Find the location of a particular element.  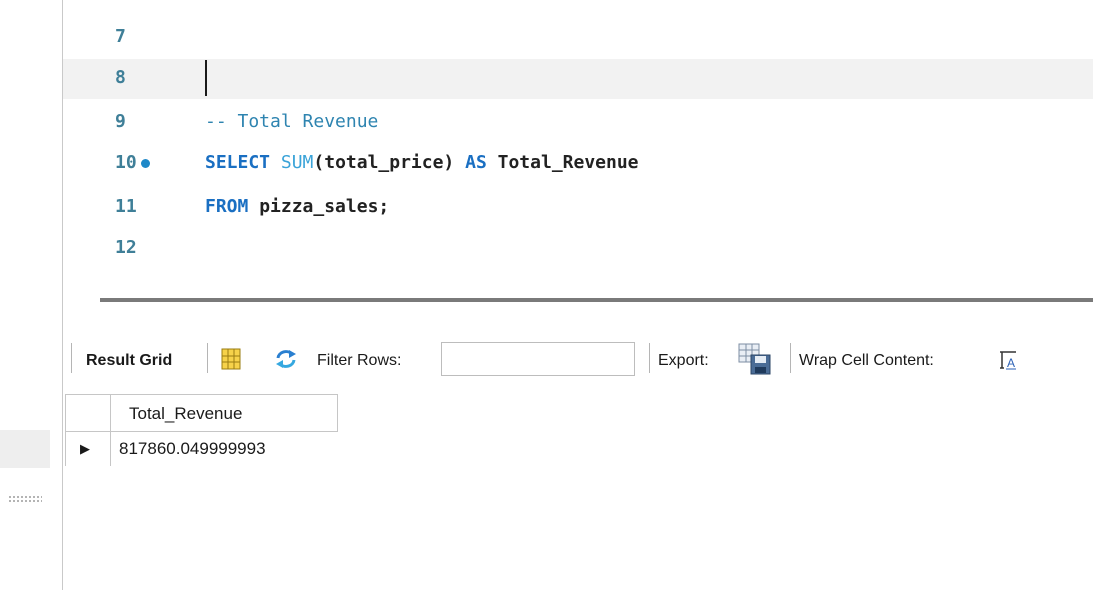

table-cell-total-revenue: 817860.049999993 is located at coordinates (224, 449).